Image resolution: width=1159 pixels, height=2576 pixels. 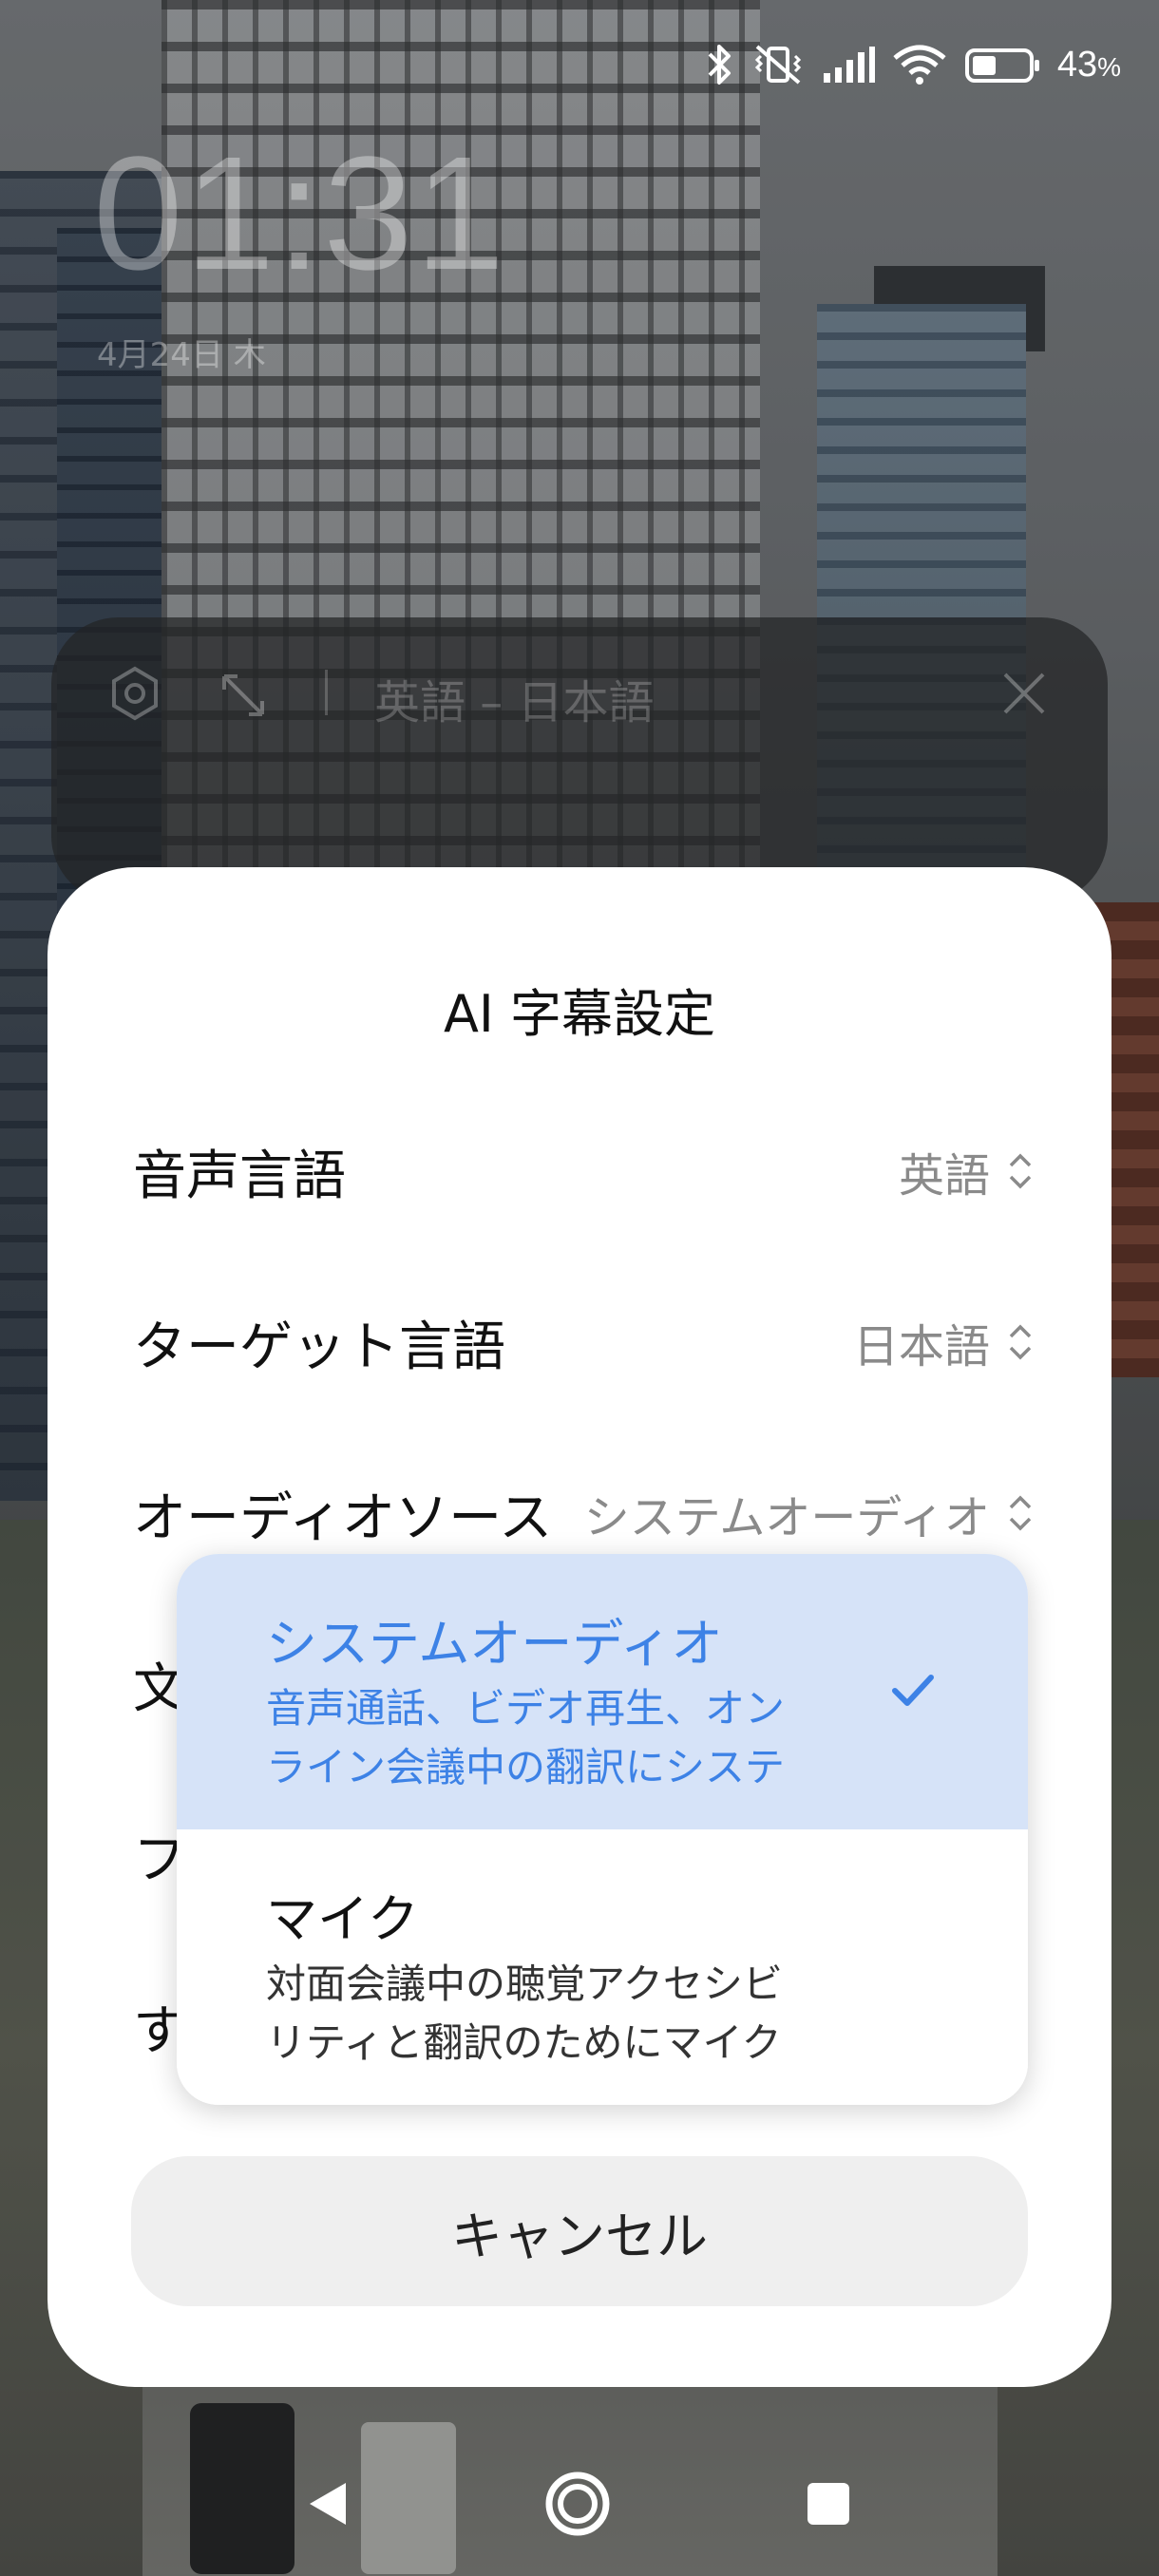 I want to click on row-label: ターゲット言語, so click(x=319, y=1347).